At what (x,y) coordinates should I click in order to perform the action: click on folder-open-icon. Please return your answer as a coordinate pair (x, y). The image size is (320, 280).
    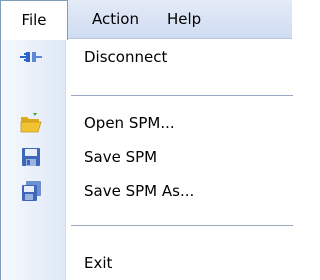
    Looking at the image, I should click on (31, 123).